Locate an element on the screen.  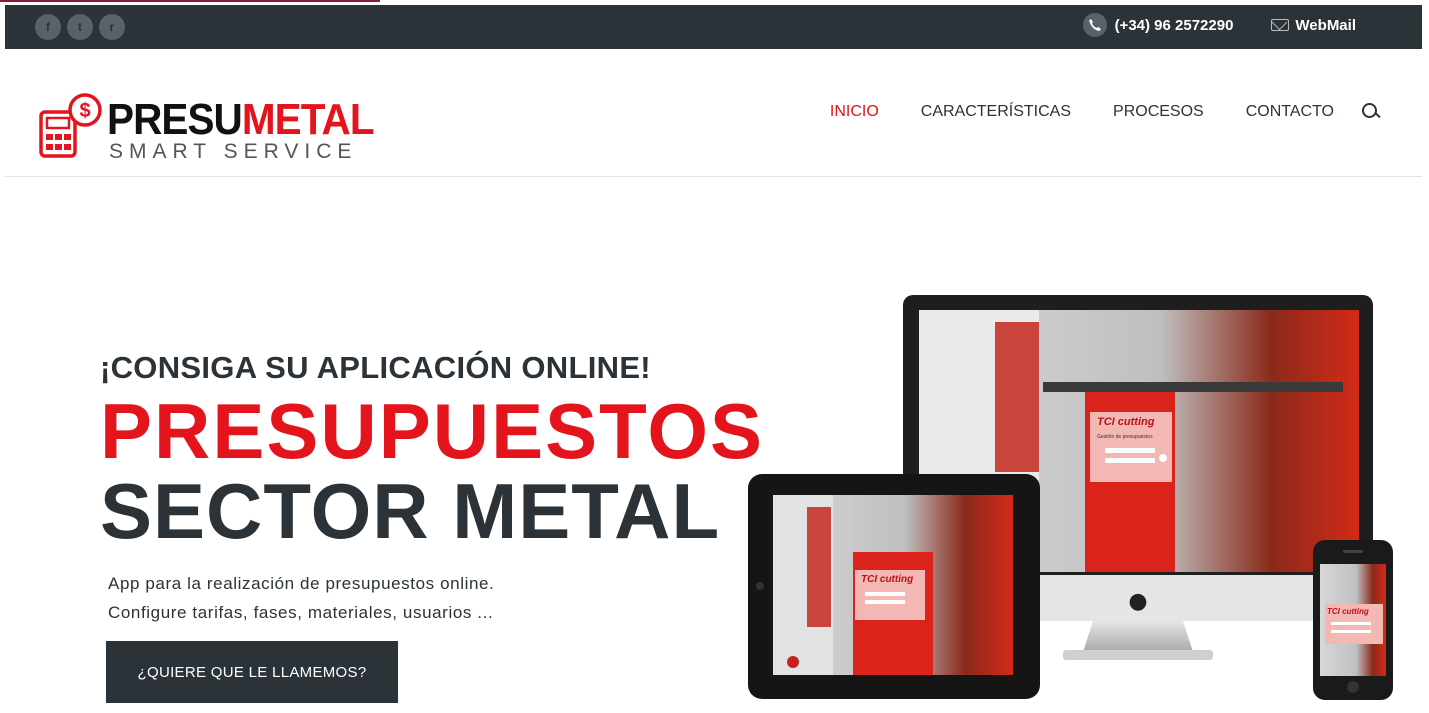
contact-info: (+34) 96 2572290 WebMail is located at coordinates (1219, 25).